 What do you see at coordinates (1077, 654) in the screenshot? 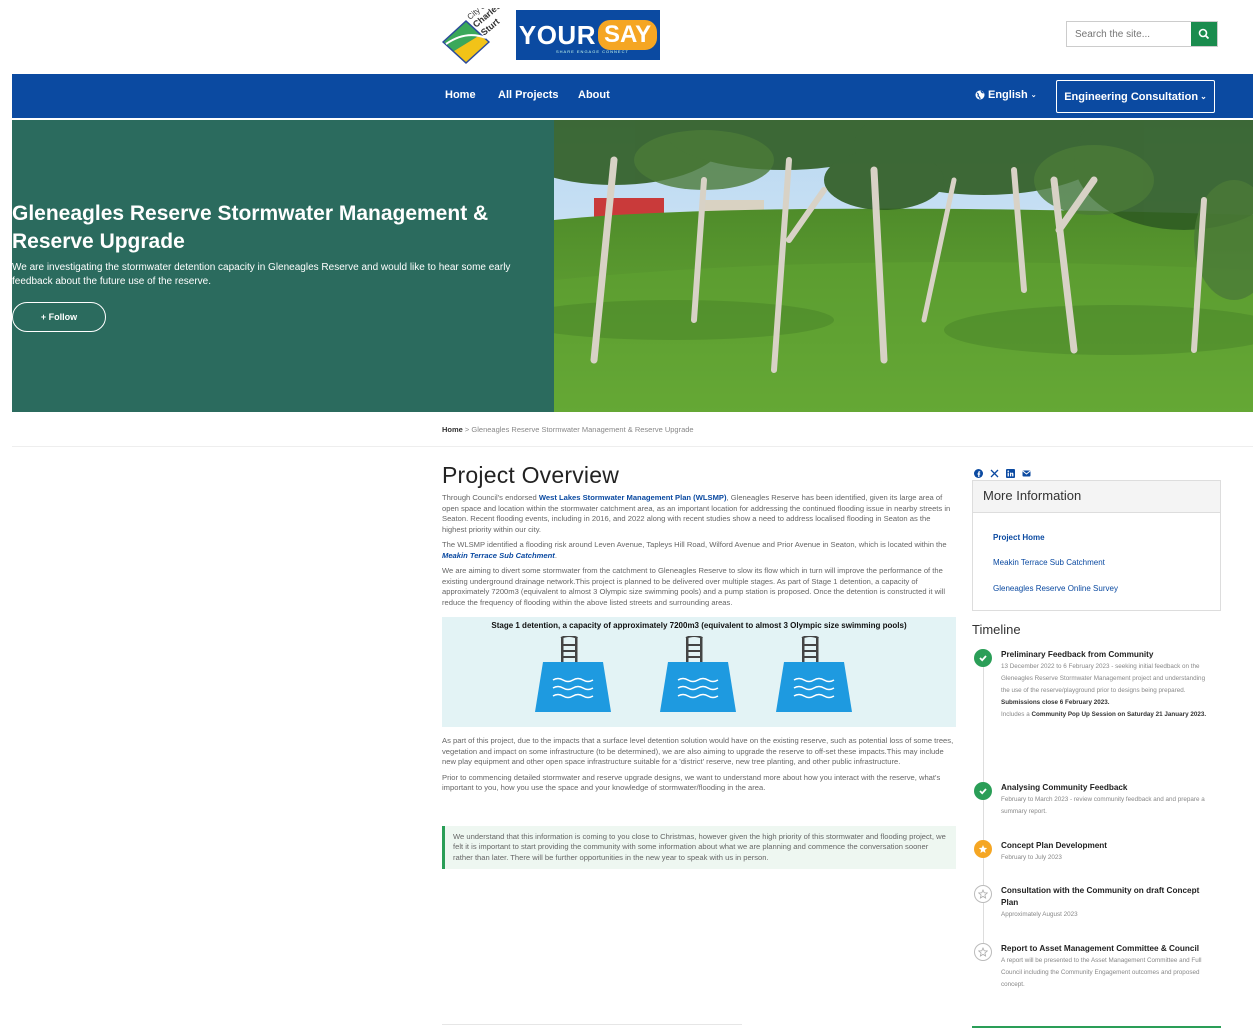
I see `timeline-item-title: Preliminary Feedback from Community` at bounding box center [1077, 654].